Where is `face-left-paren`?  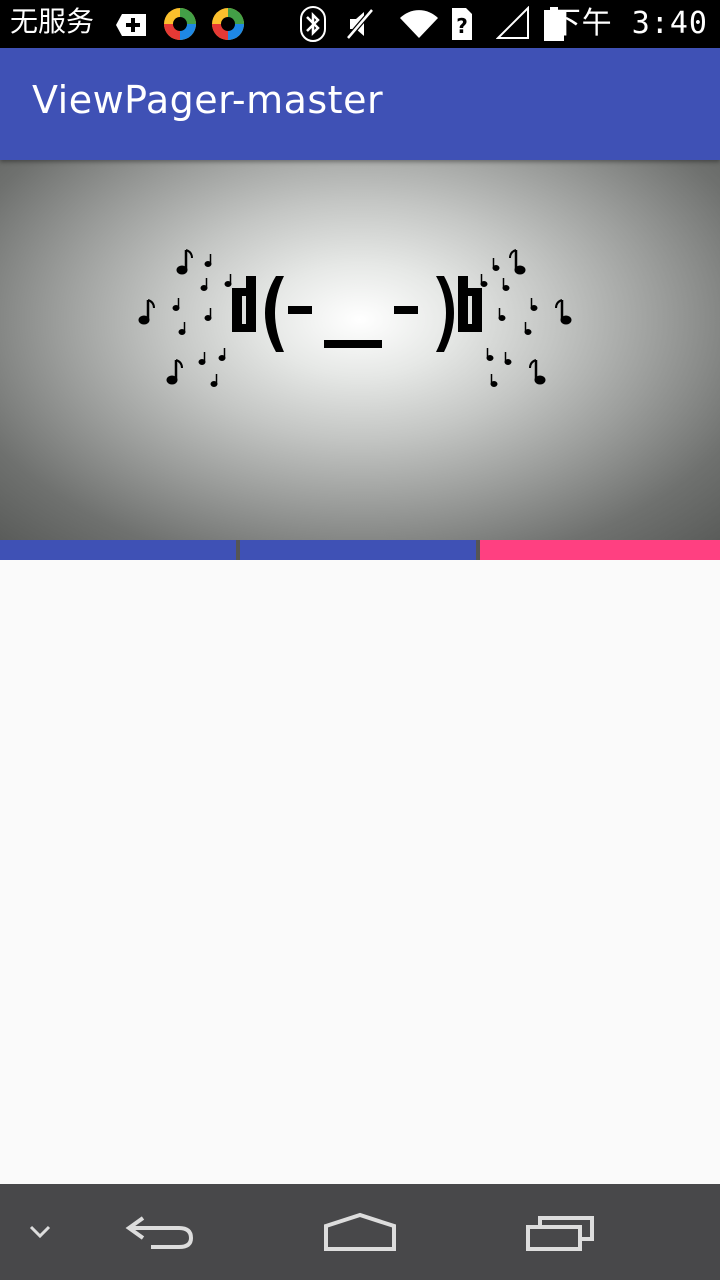
face-left-paren is located at coordinates (274, 314).